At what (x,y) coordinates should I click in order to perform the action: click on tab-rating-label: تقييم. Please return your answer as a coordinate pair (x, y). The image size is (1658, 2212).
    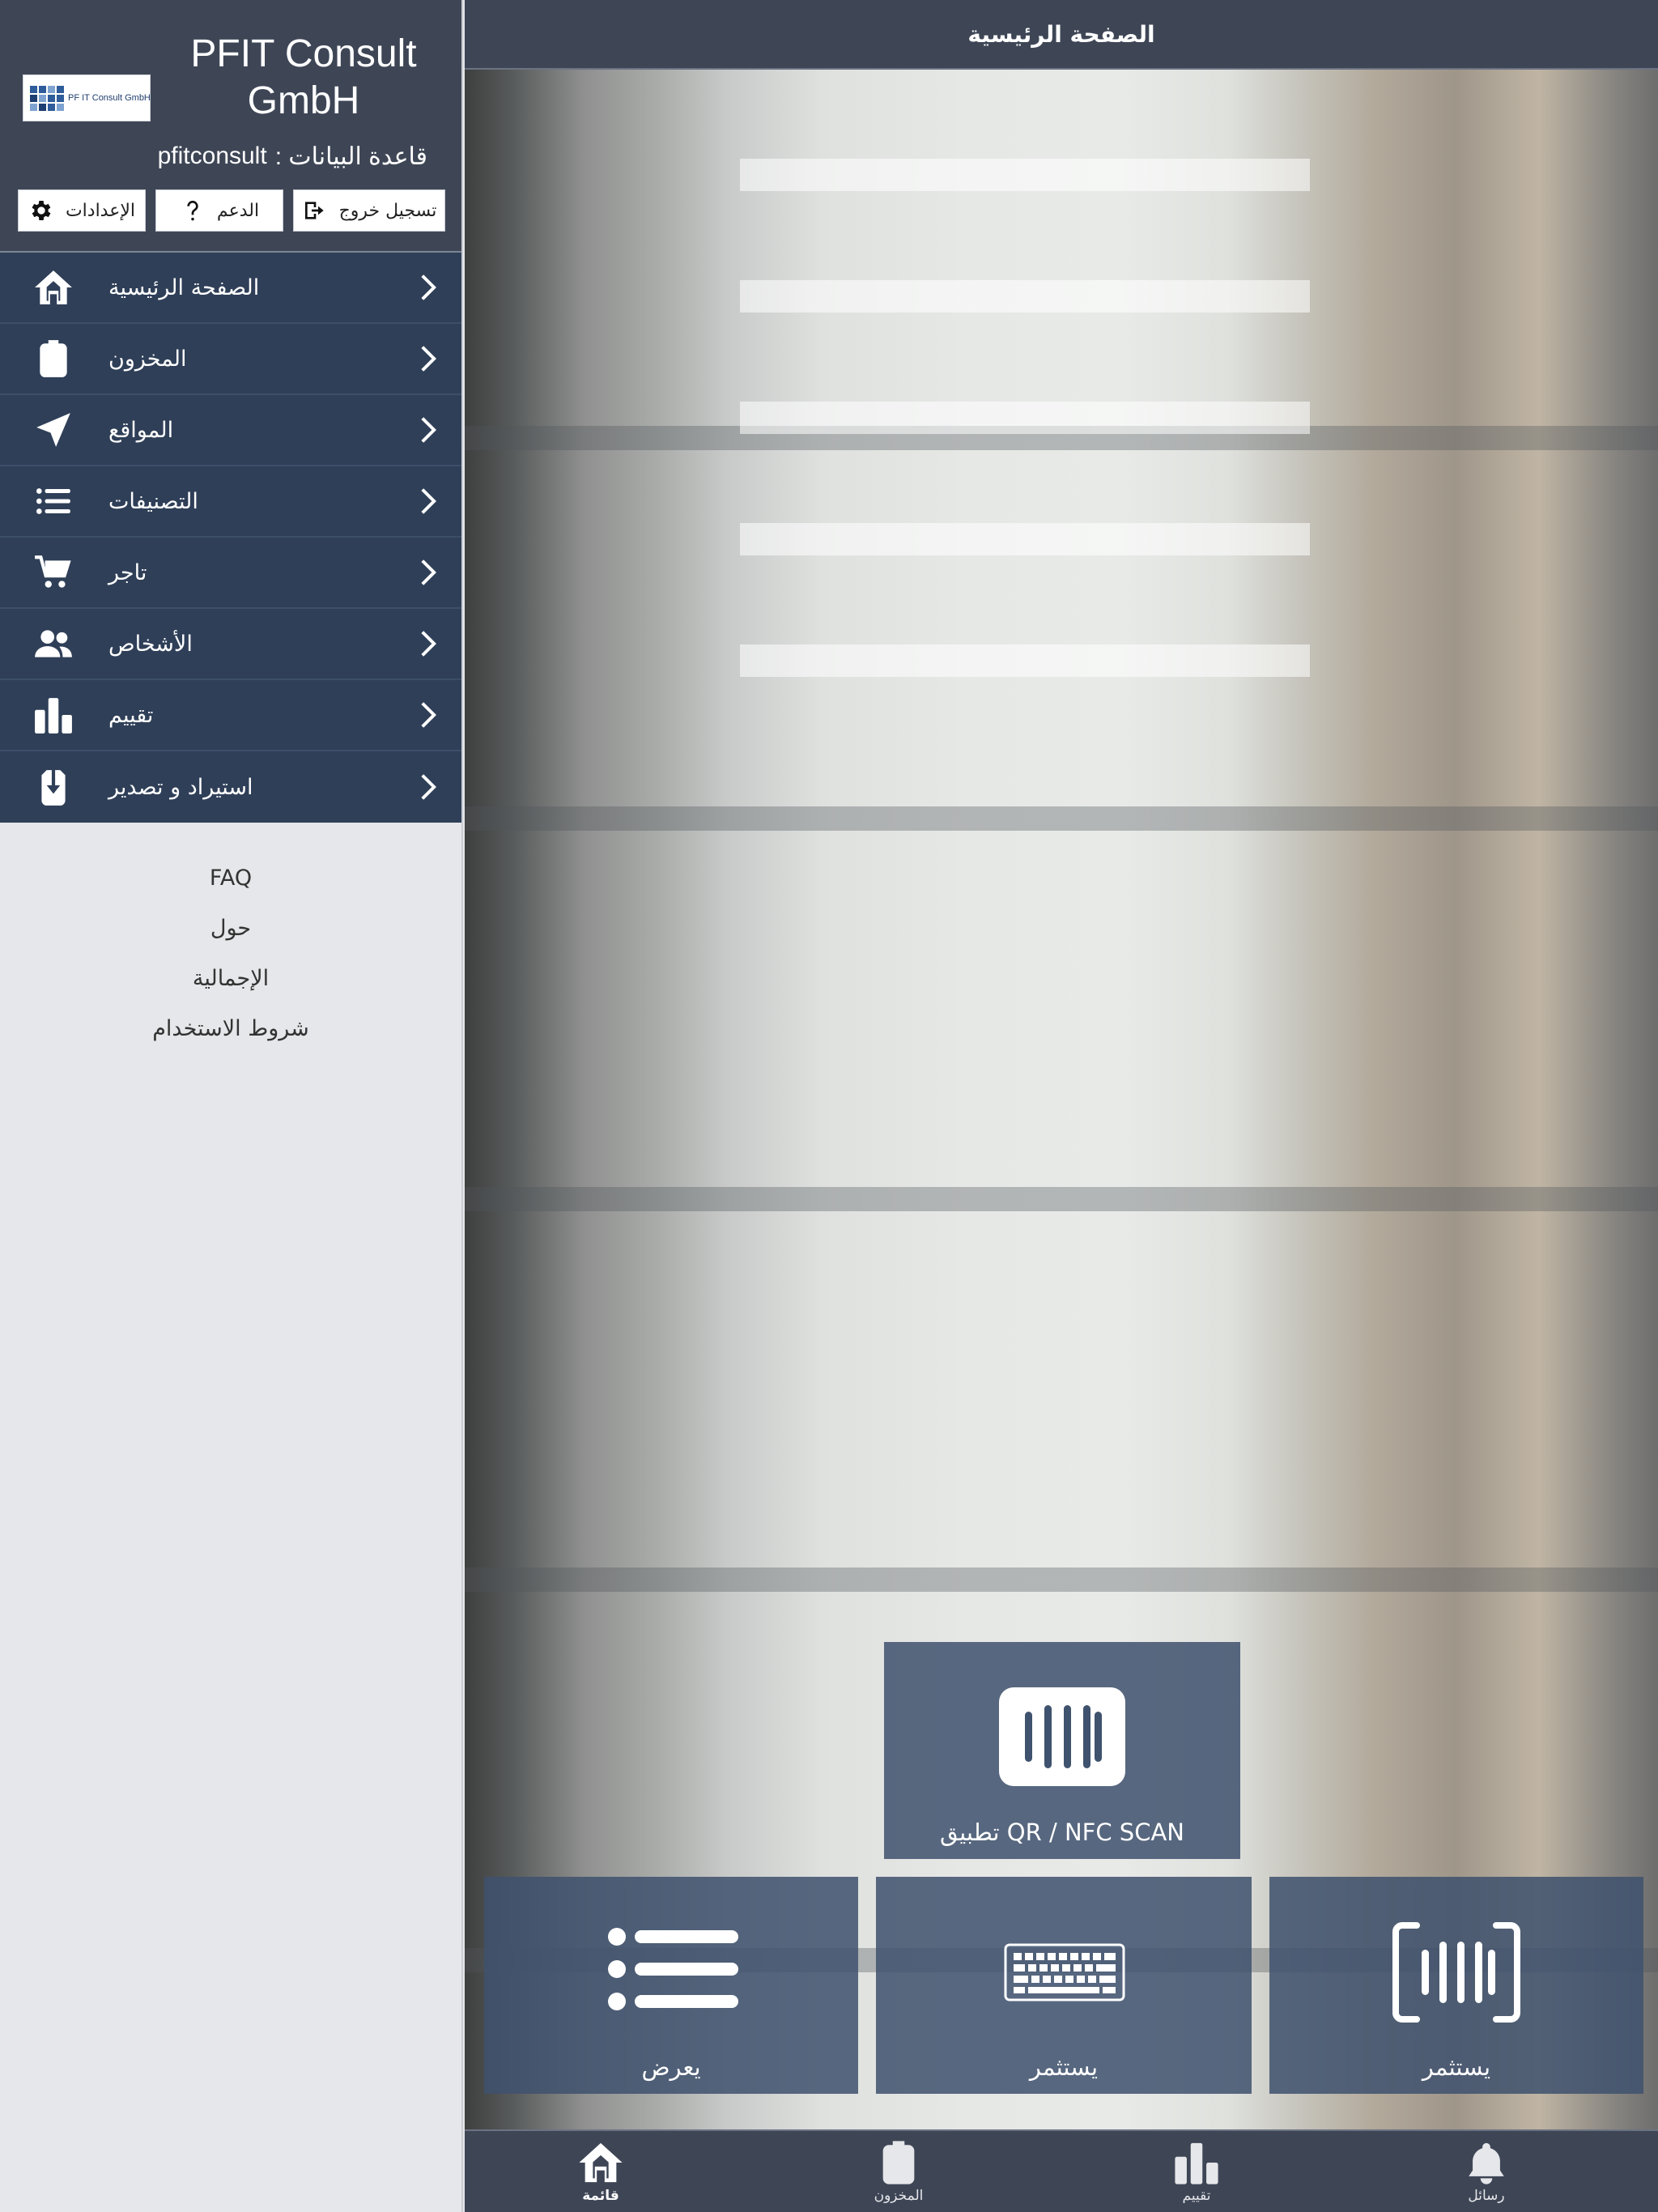
    Looking at the image, I should click on (1196, 2196).